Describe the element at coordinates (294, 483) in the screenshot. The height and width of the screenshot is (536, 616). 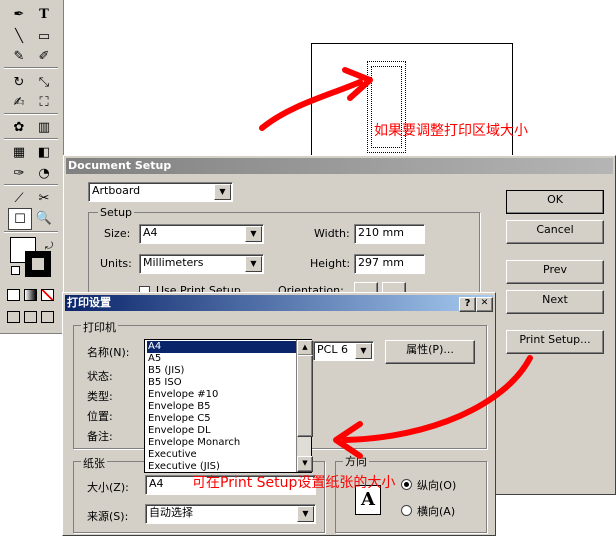
I see `annotation-bottom: 可在Print Setup设置纸张的大小` at that location.